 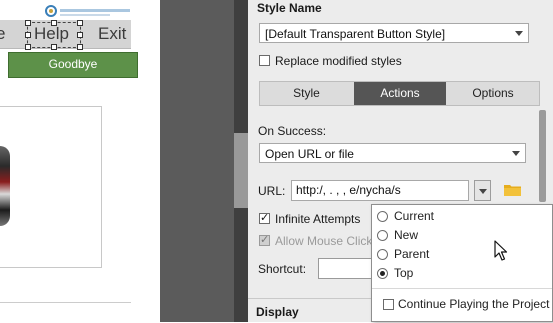 What do you see at coordinates (406, 235) in the screenshot?
I see `radio-new-label: New` at bounding box center [406, 235].